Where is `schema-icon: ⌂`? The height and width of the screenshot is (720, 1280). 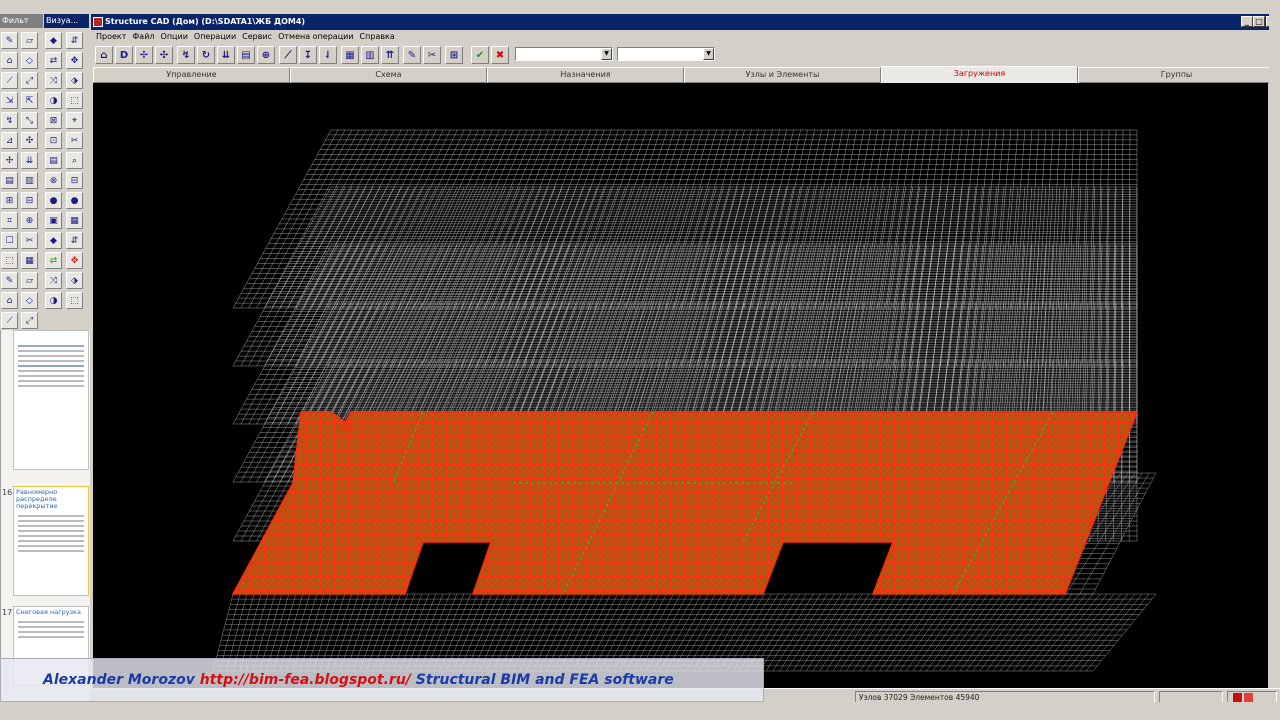 schema-icon: ⌂ is located at coordinates (104, 55).